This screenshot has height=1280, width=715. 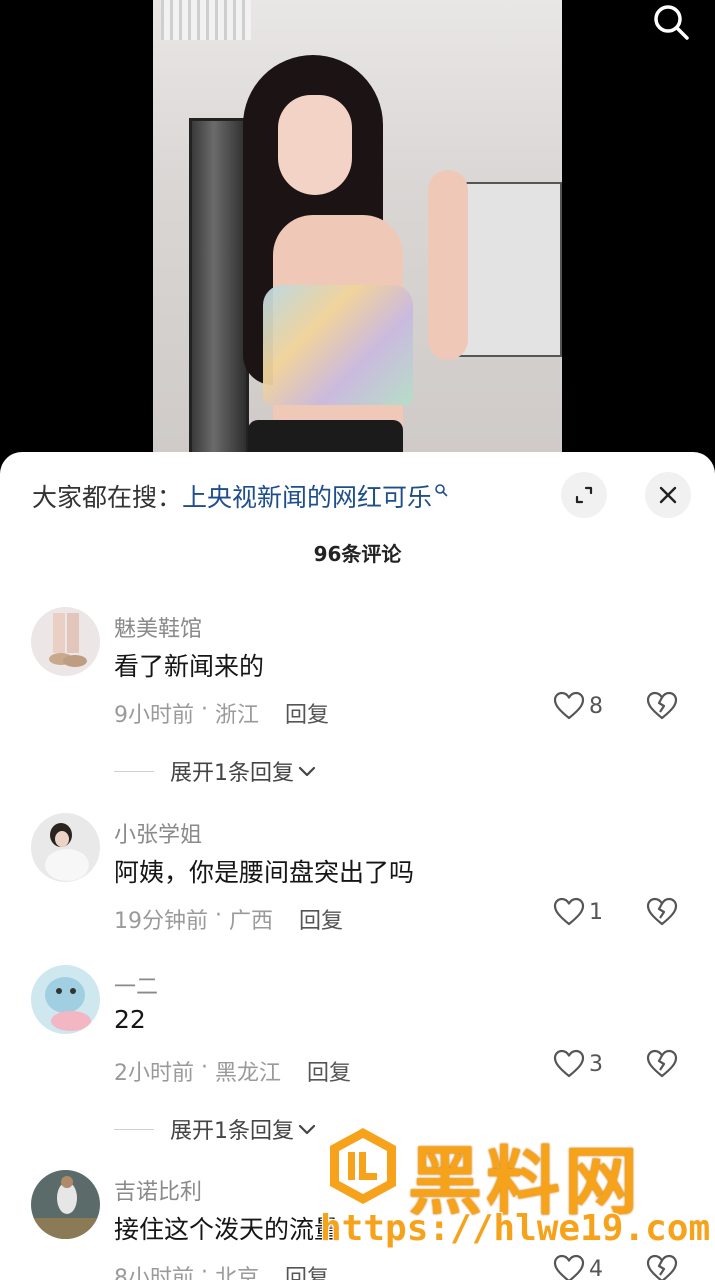 I want to click on hot-search-bar: 大家都在搜： 上央视新闻的网红可乐, so click(x=240, y=496).